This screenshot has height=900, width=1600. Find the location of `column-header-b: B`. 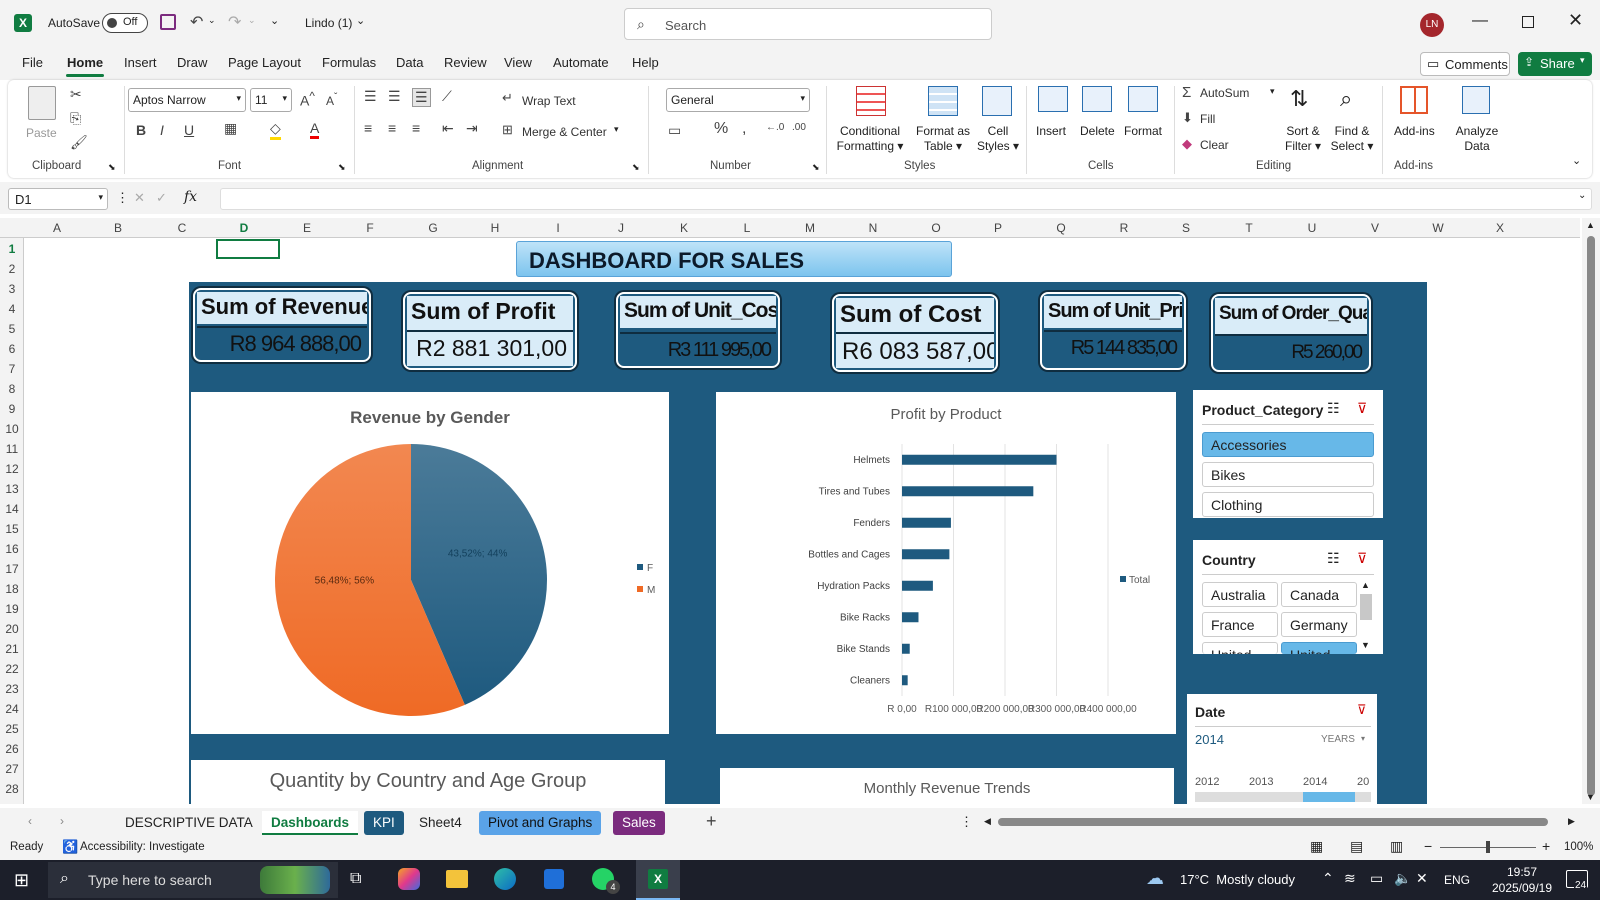

column-header-b: B is located at coordinates (118, 228).